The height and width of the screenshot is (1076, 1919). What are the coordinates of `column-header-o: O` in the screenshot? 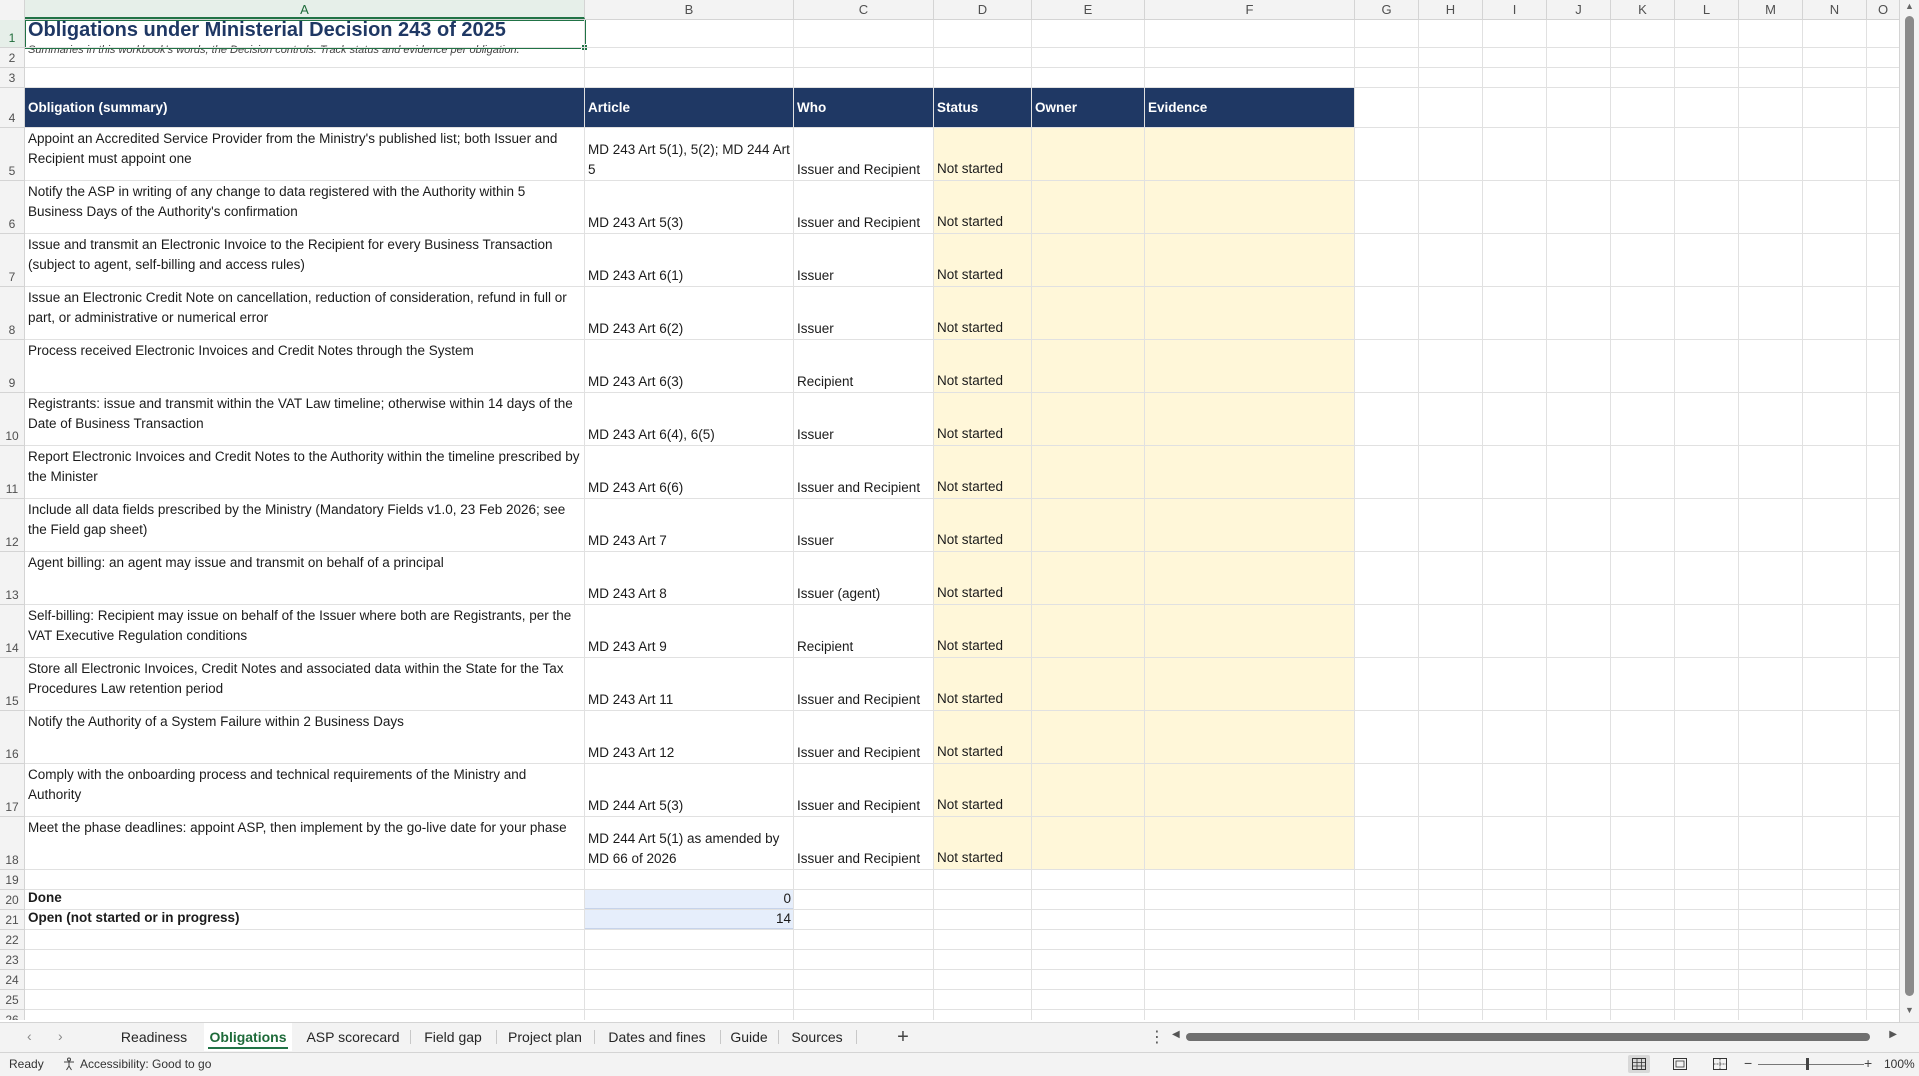 It's located at (1883, 9).